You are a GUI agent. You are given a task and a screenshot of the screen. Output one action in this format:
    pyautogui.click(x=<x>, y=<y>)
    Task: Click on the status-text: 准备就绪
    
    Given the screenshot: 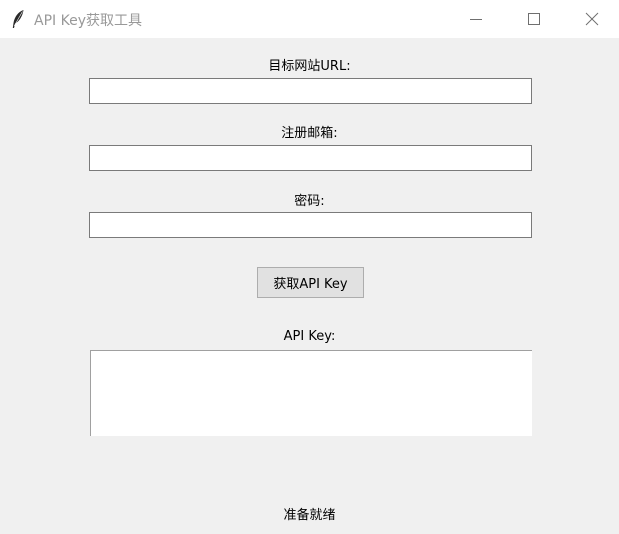 What is the action you would take?
    pyautogui.click(x=309, y=515)
    